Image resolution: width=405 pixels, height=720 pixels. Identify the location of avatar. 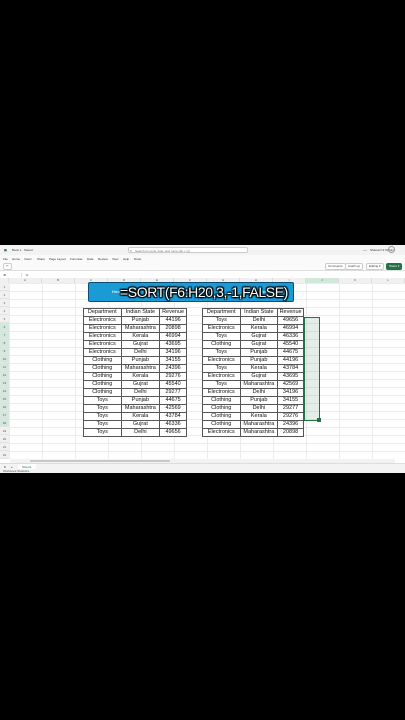
(391, 249).